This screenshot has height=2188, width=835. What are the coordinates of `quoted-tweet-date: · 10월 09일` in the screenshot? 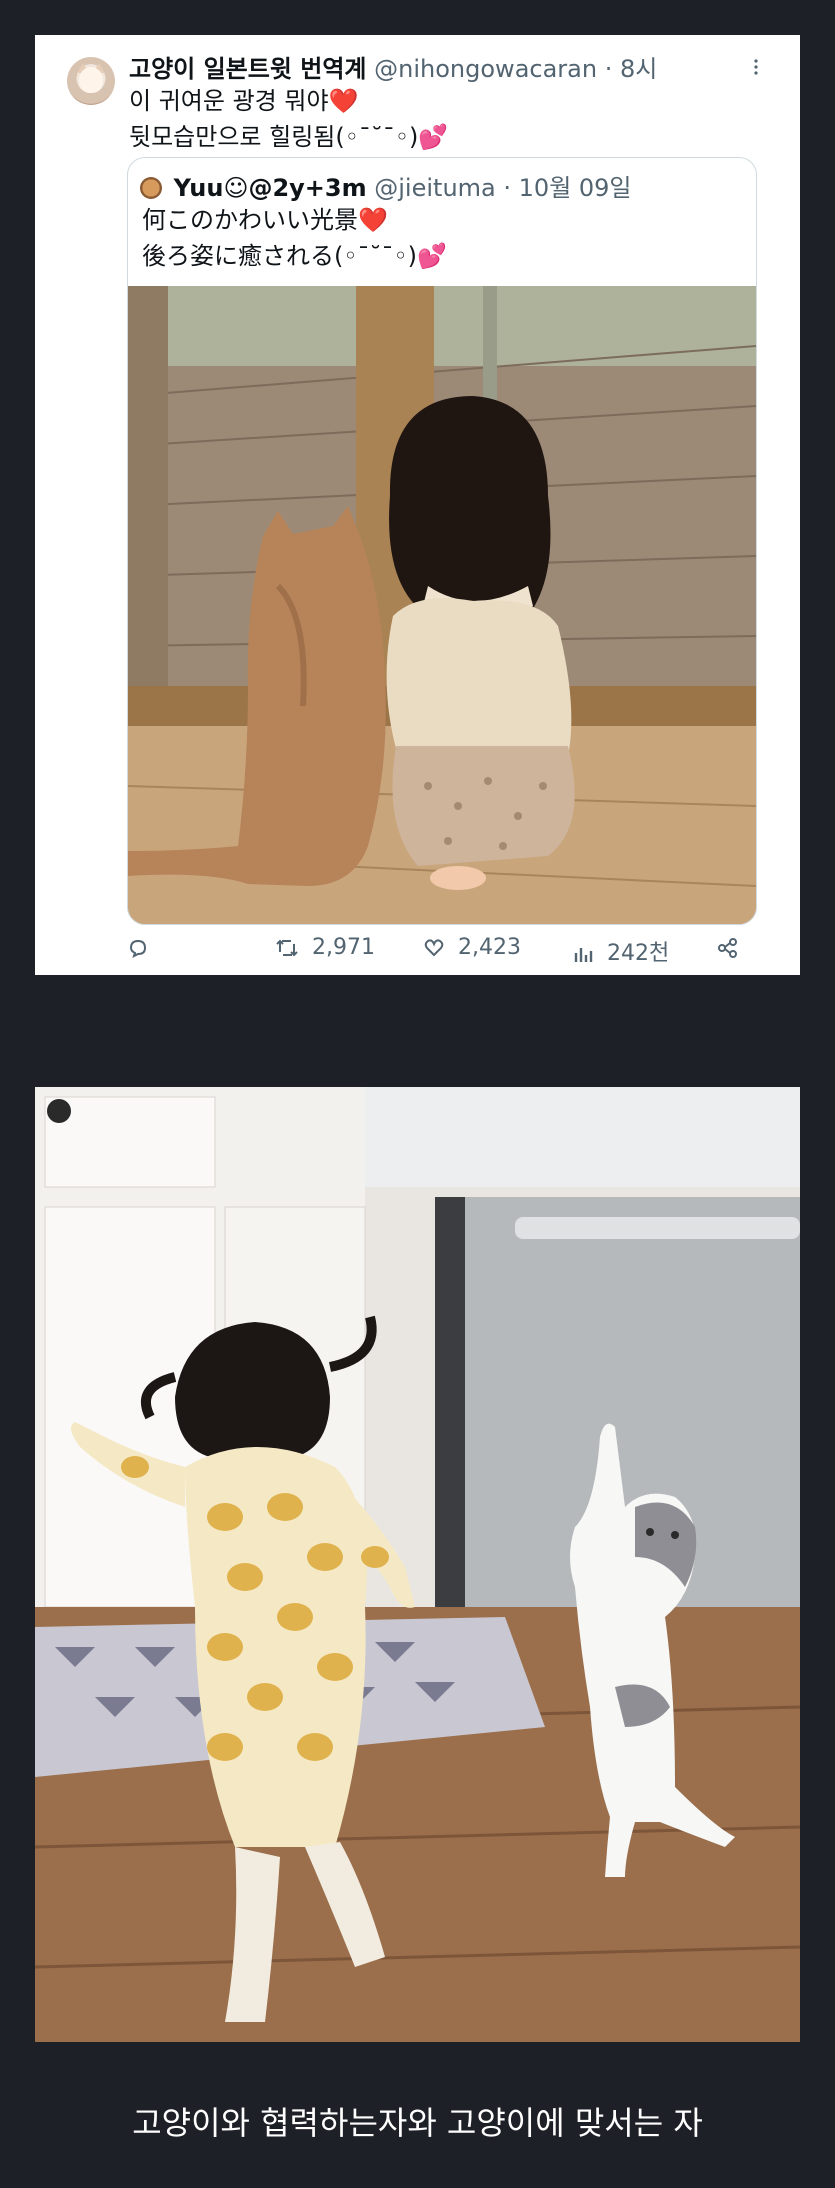 It's located at (567, 188).